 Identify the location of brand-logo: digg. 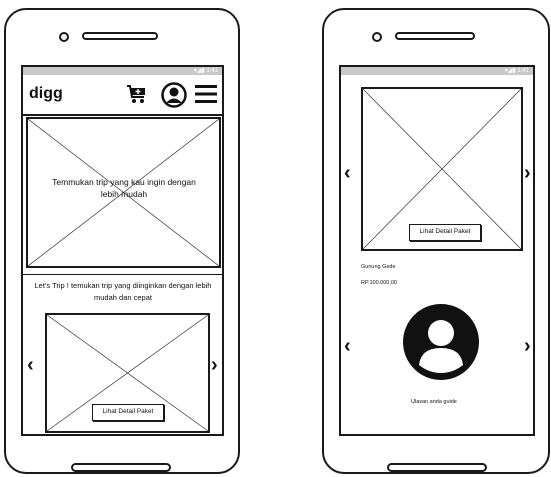
(46, 94).